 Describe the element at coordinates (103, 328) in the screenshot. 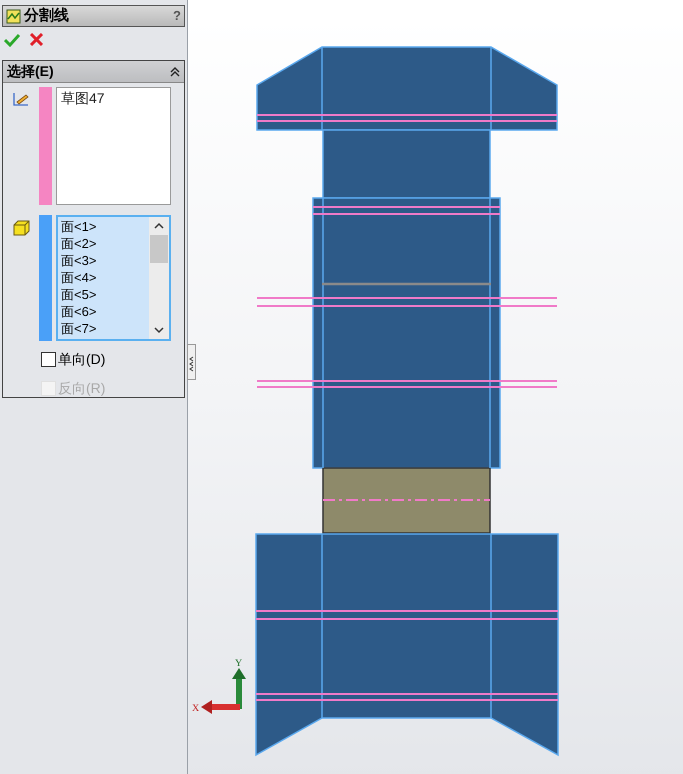

I see `list-item: 面<7>` at that location.